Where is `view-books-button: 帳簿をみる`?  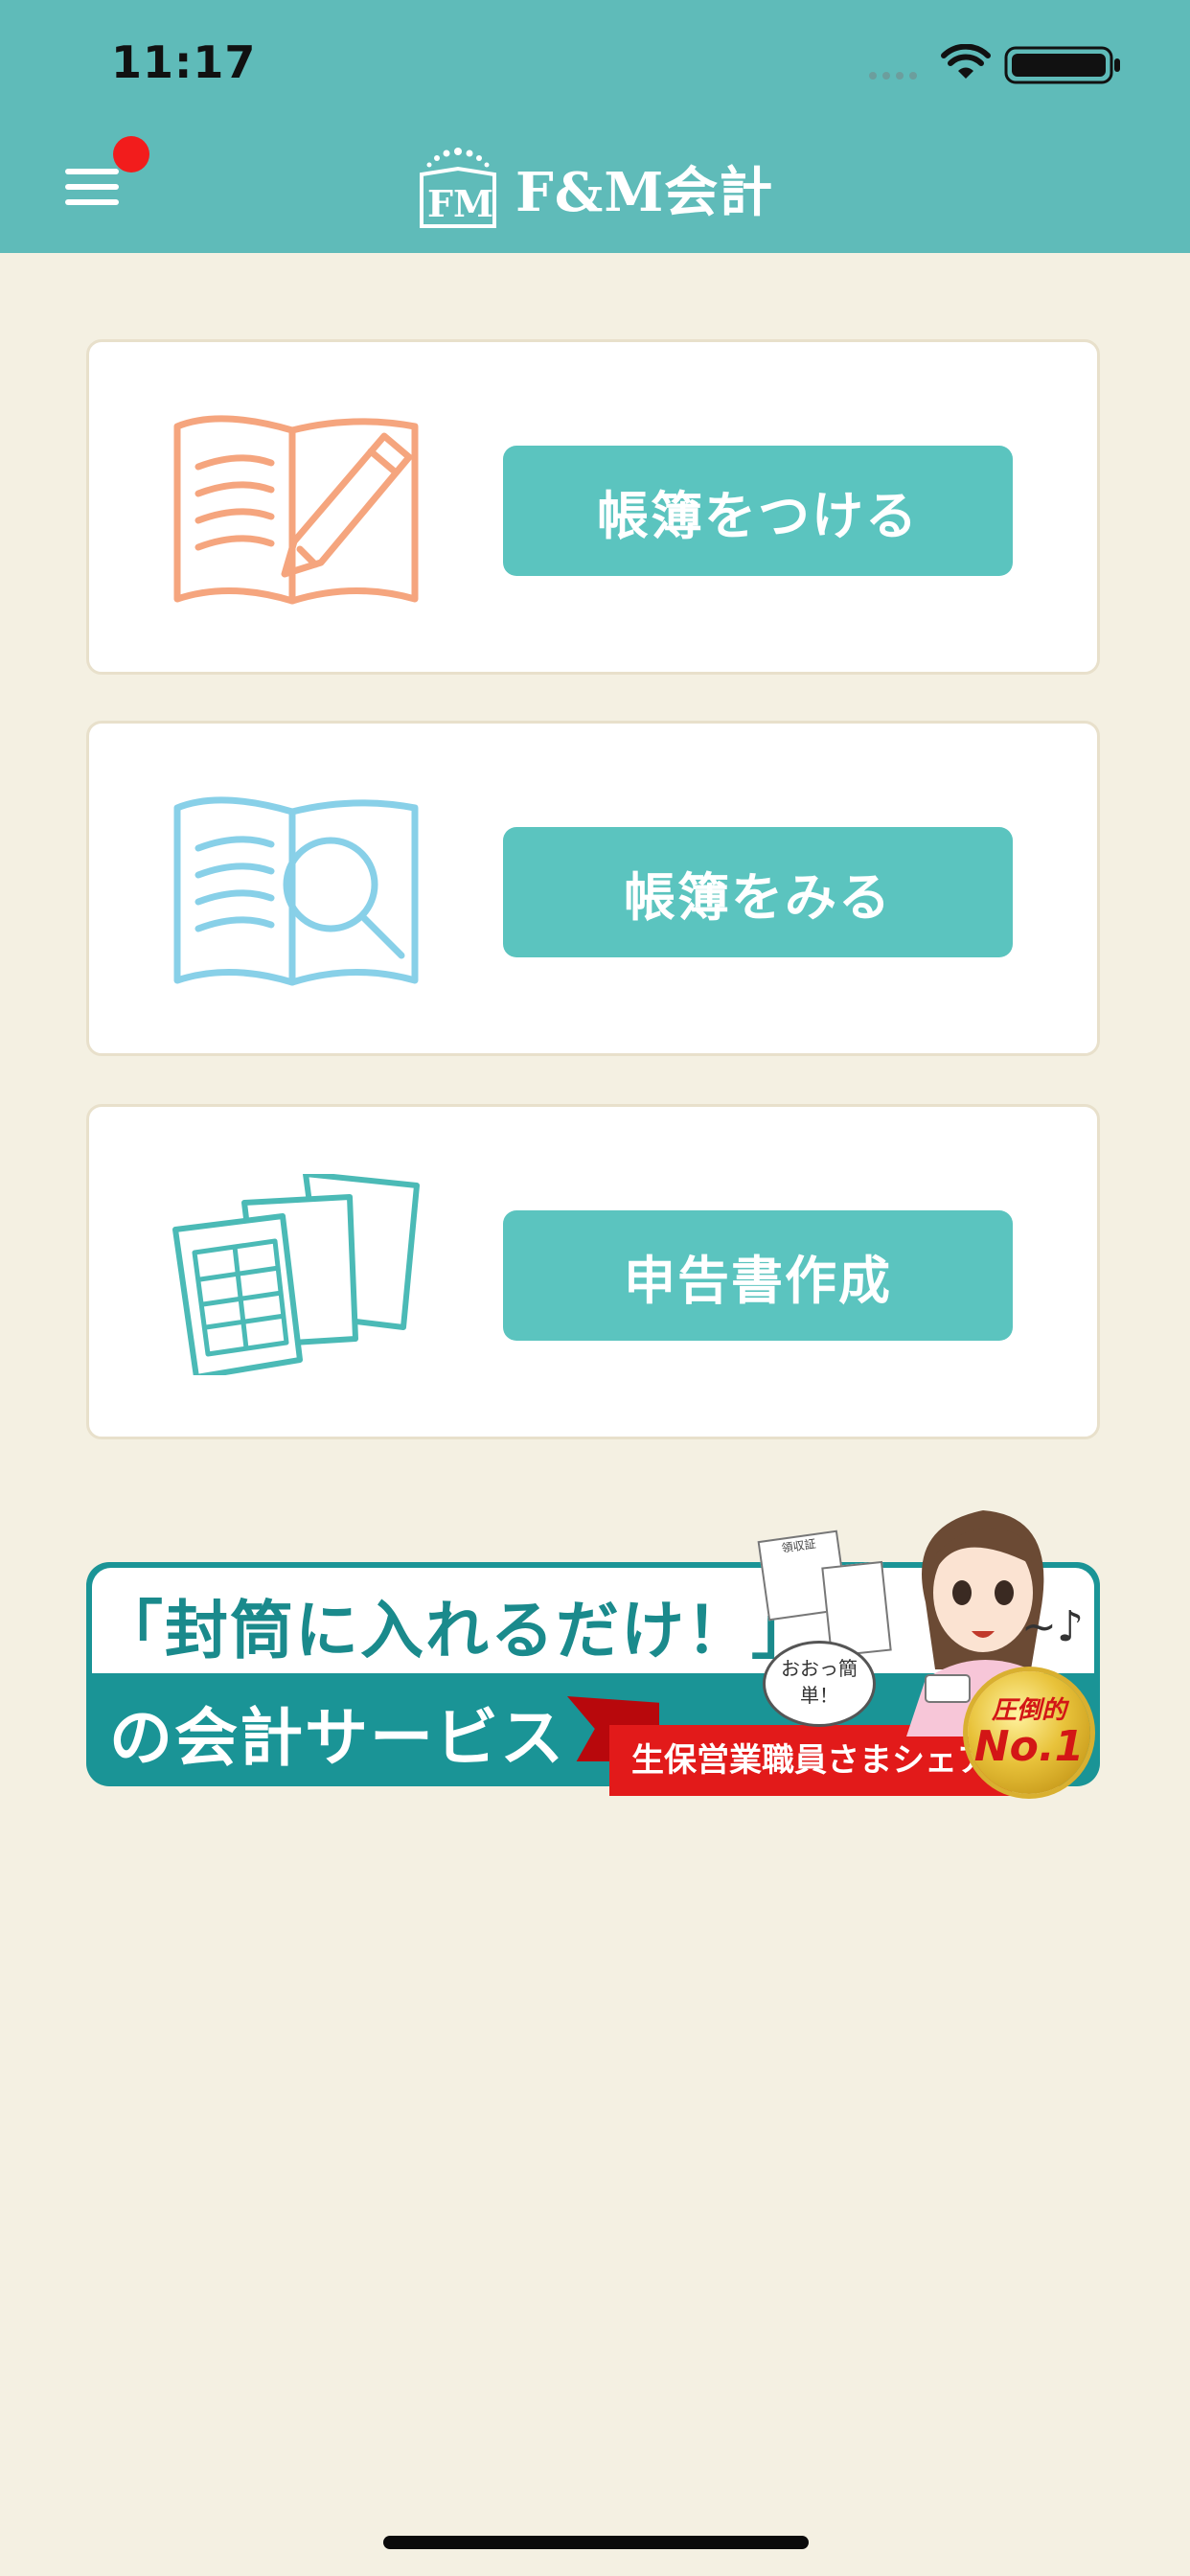 view-books-button: 帳簿をみる is located at coordinates (758, 892).